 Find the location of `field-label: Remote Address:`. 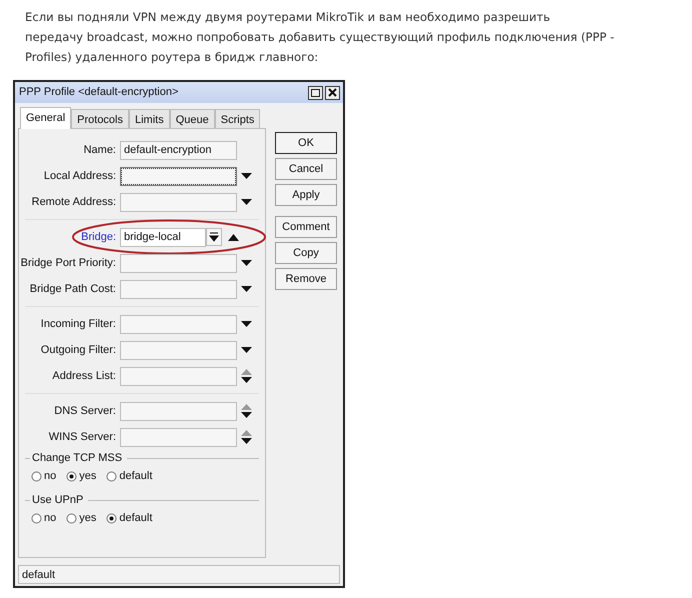

field-label: Remote Address: is located at coordinates (73, 202).